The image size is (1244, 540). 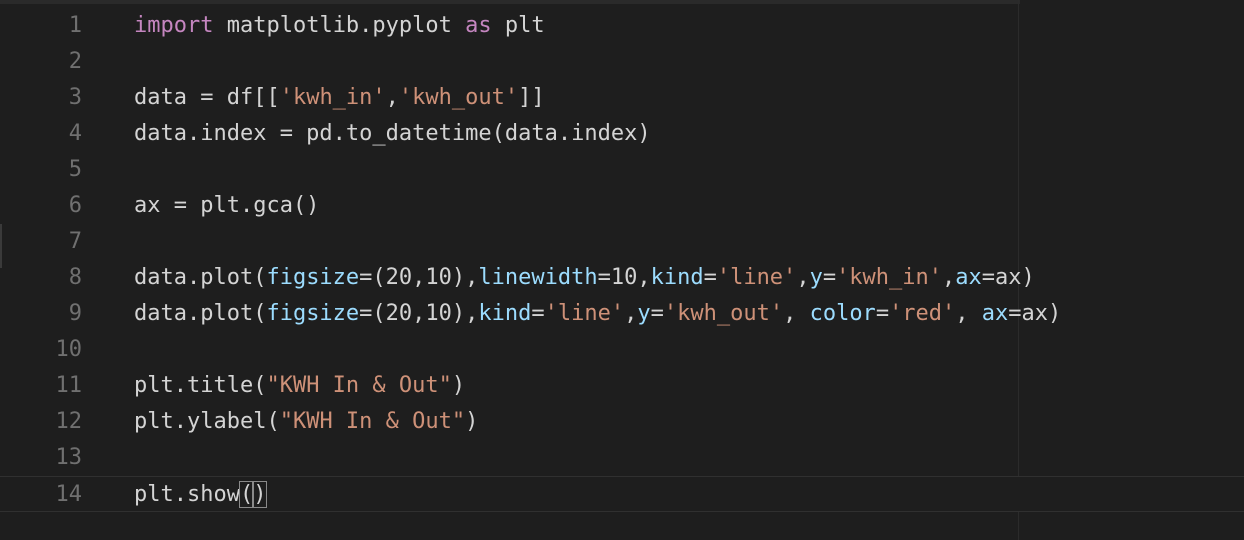 I want to click on code-token: linewidth, so click(x=538, y=277).